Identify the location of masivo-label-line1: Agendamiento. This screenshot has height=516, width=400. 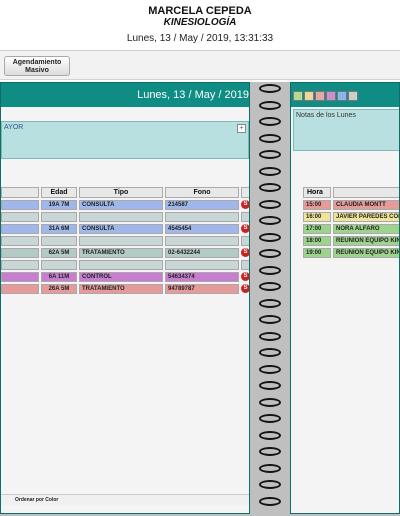
(37, 62).